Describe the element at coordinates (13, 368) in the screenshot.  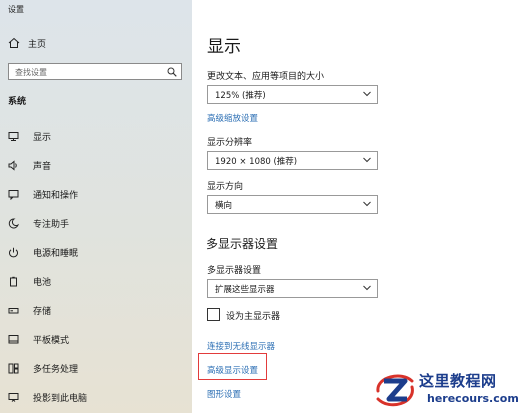
I see `multitask-icon` at that location.